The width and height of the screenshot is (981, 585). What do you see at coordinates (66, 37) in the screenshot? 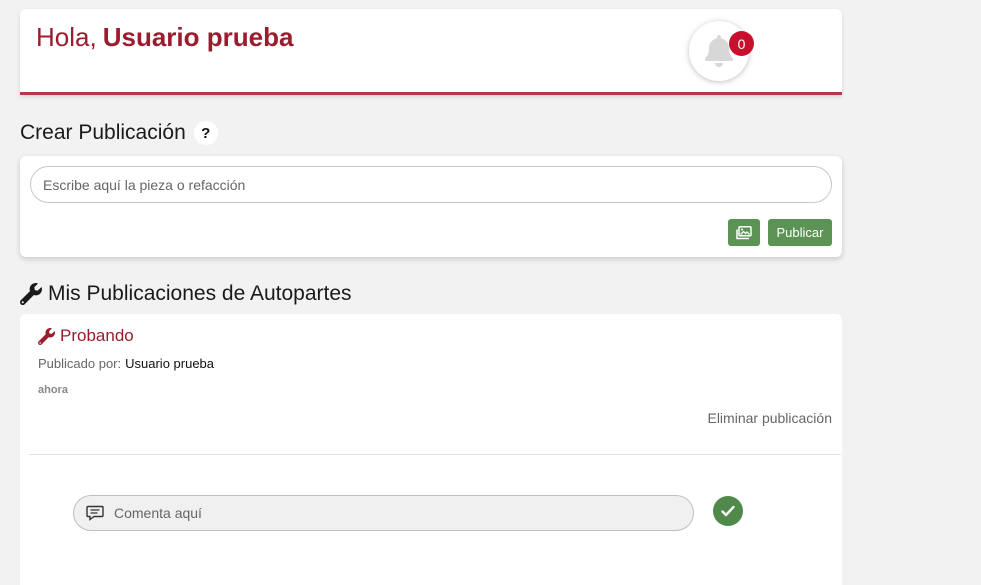
I see `greeting-label: Hola,` at bounding box center [66, 37].